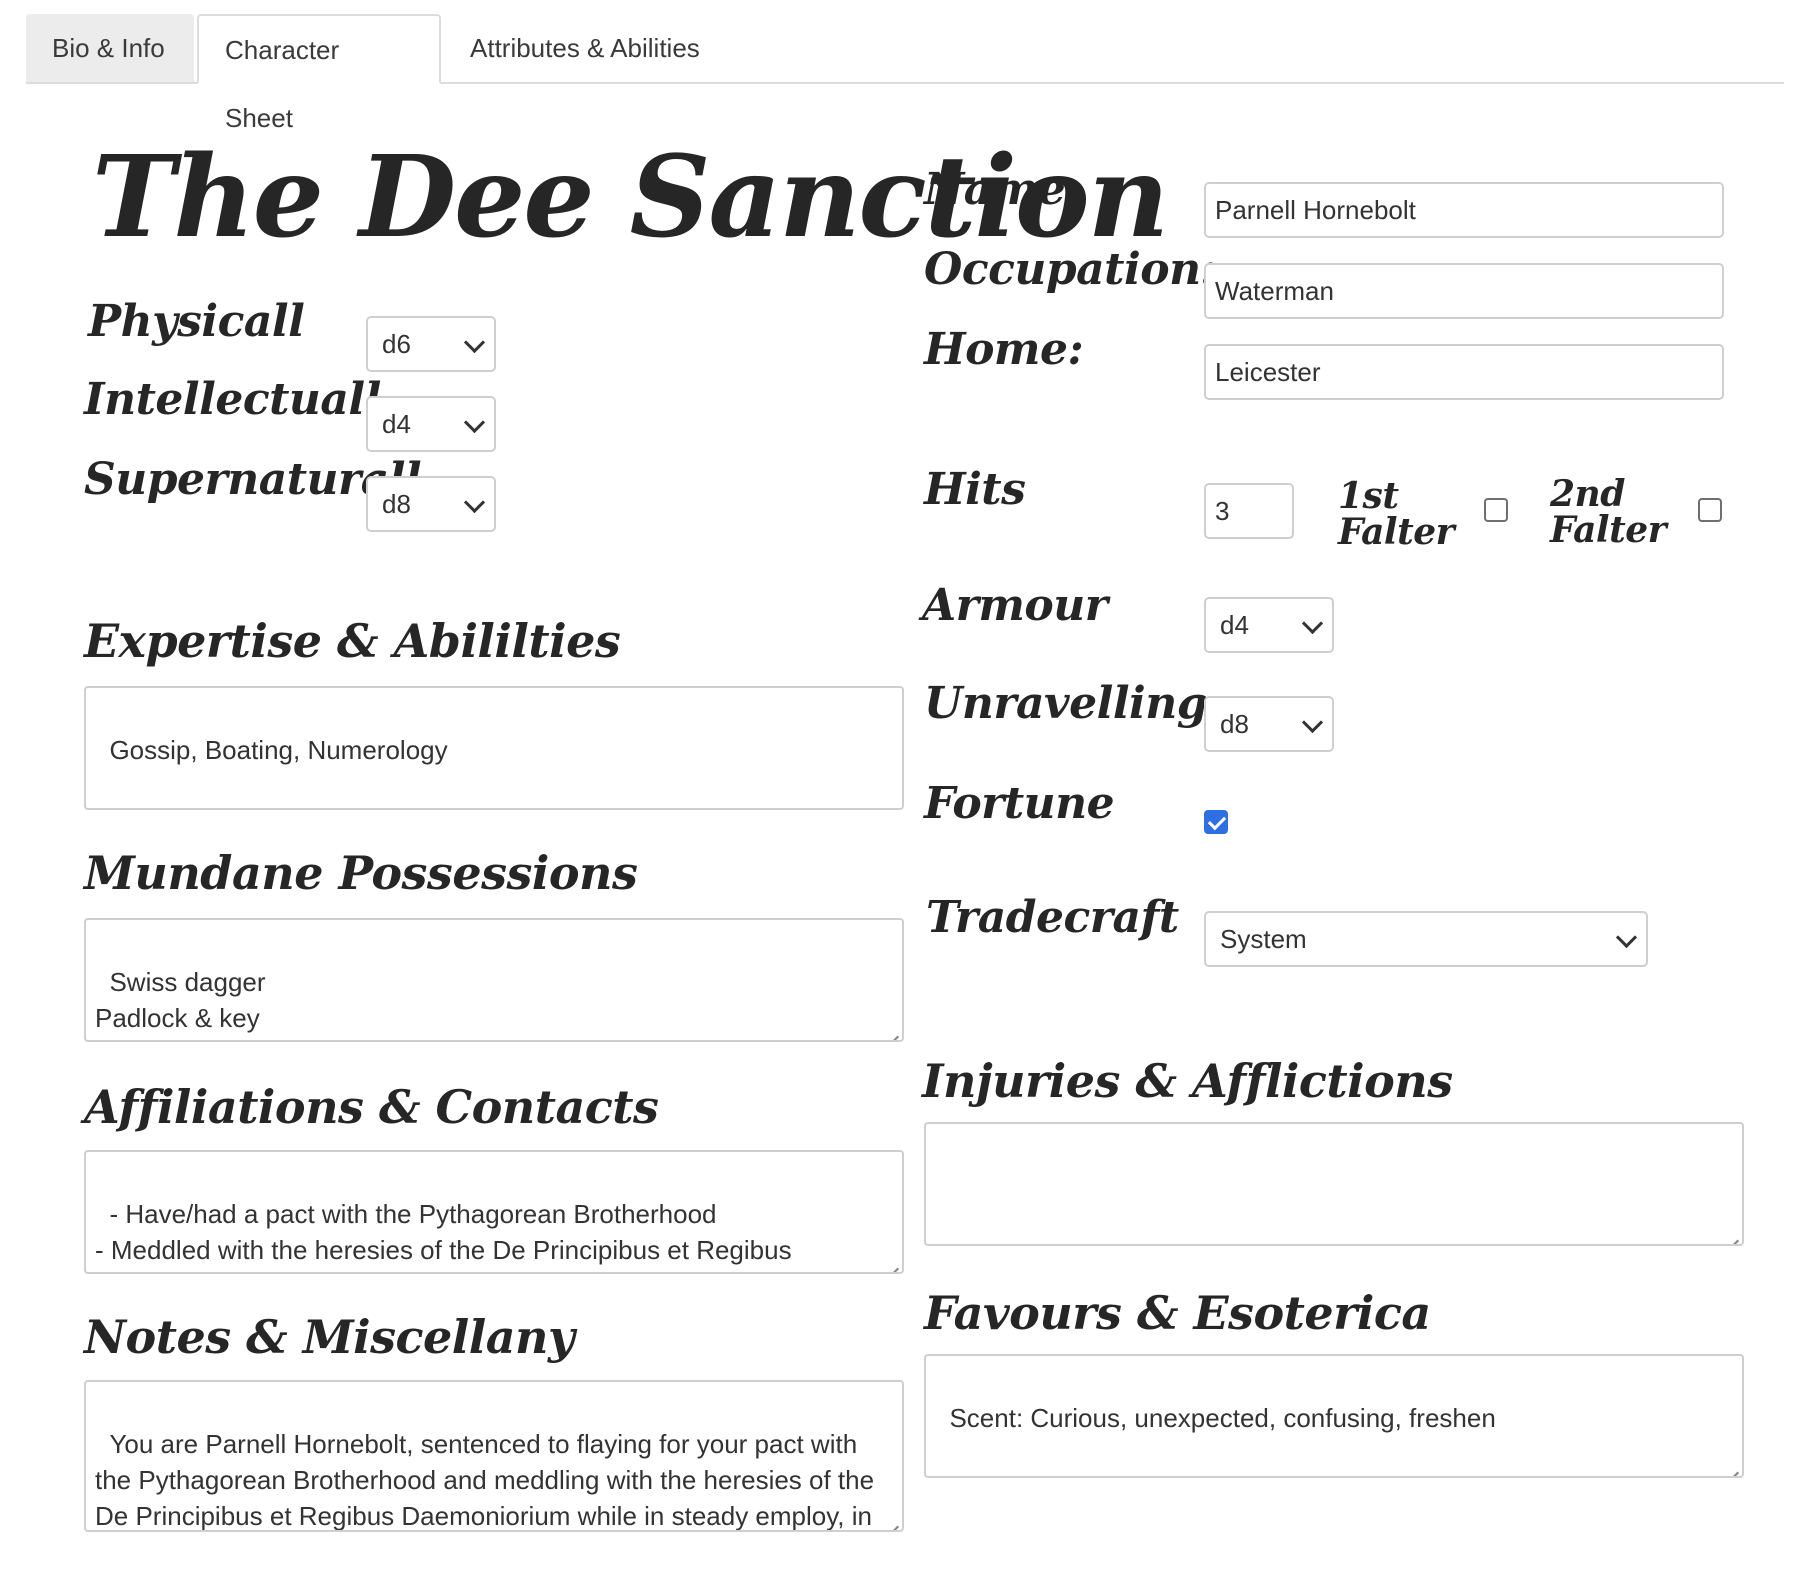  What do you see at coordinates (329, 1337) in the screenshot?
I see `notes-label: Notes & Miscellany` at bounding box center [329, 1337].